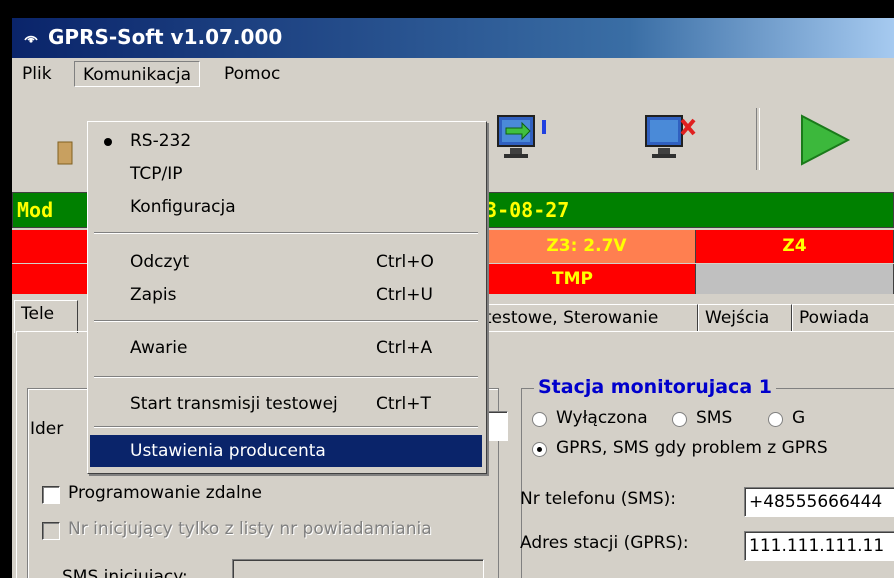  What do you see at coordinates (539, 449) in the screenshot?
I see `radio-gprs` at bounding box center [539, 449].